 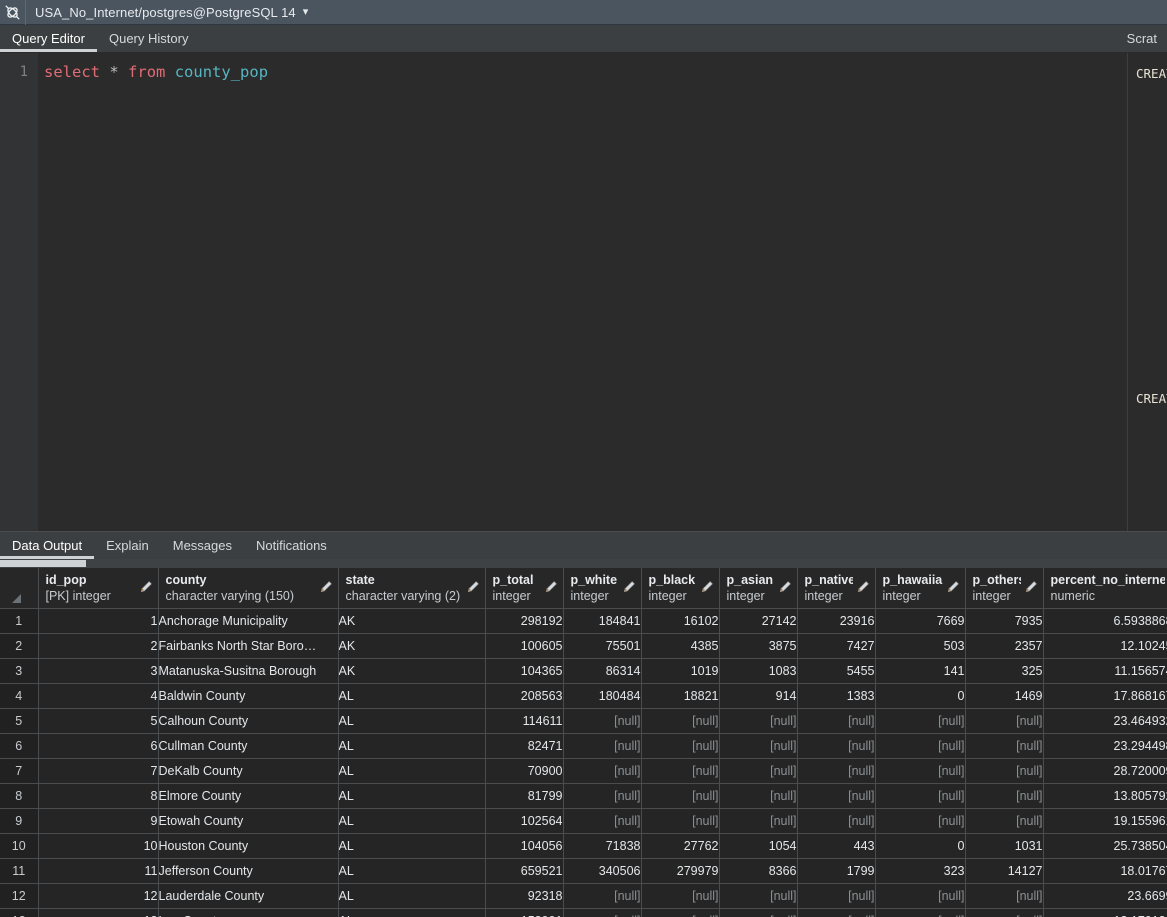 I want to click on cell-county: Jefferson County, so click(x=248, y=871).